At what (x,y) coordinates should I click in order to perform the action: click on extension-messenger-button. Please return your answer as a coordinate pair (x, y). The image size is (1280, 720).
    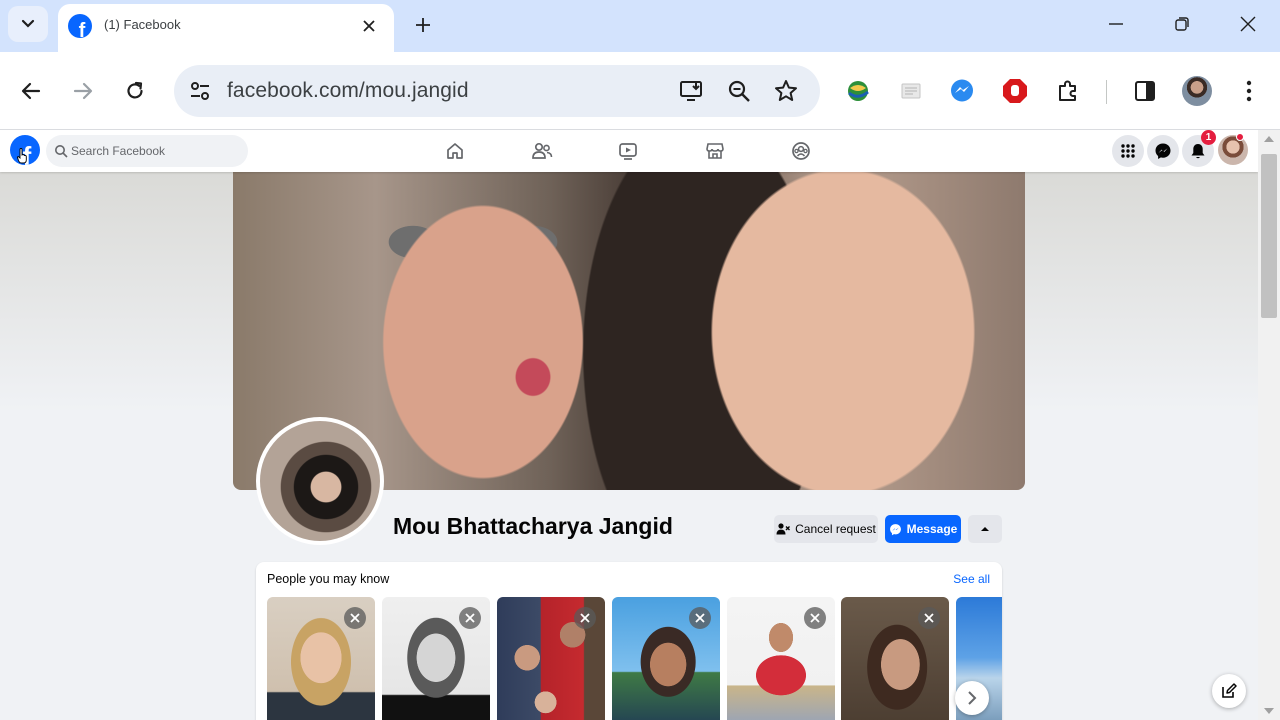
    Looking at the image, I should click on (962, 91).